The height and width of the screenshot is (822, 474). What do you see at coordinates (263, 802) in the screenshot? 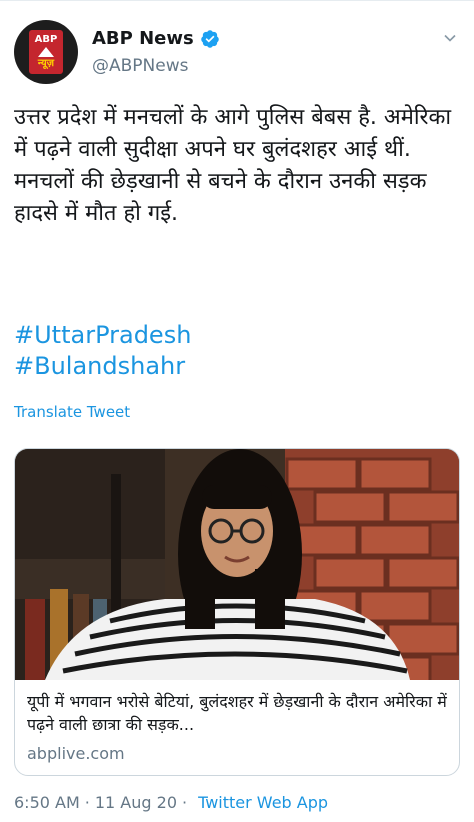
I see `source-app-link: Twitter Web App` at bounding box center [263, 802].